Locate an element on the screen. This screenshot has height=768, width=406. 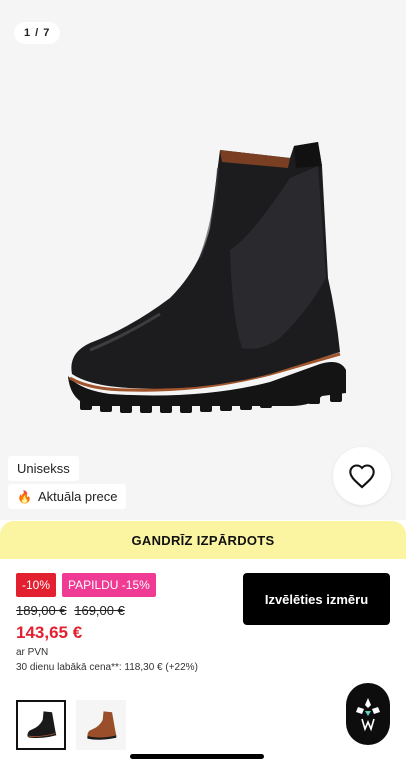
stock-banner: GANDRĪZ IZPĀRDOTS is located at coordinates (203, 540).